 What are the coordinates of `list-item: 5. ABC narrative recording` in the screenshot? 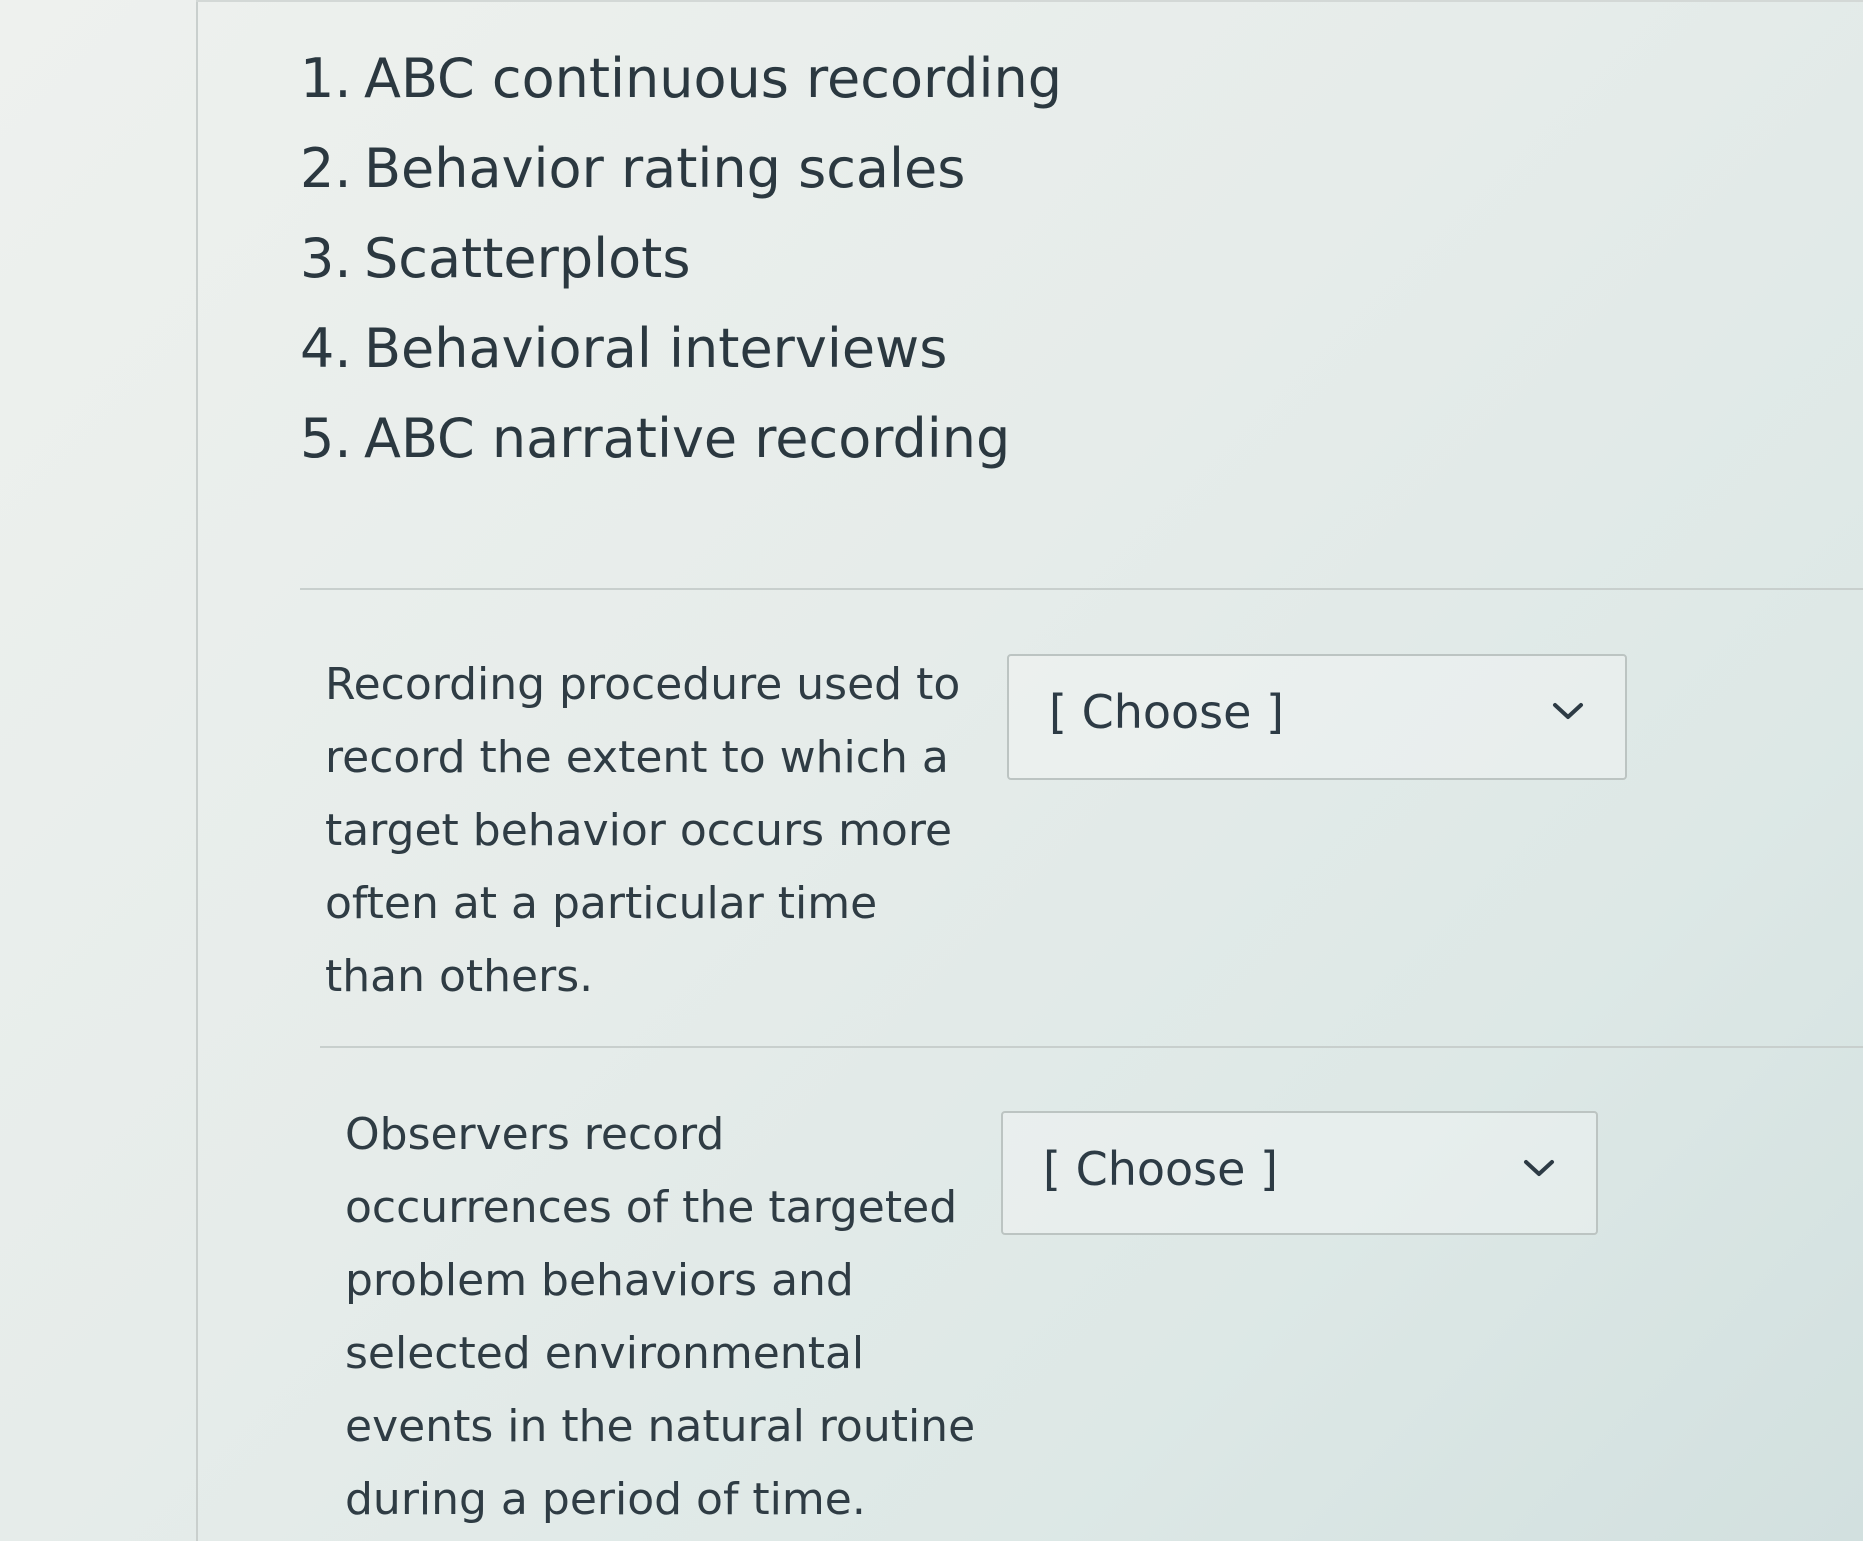 It's located at (681, 439).